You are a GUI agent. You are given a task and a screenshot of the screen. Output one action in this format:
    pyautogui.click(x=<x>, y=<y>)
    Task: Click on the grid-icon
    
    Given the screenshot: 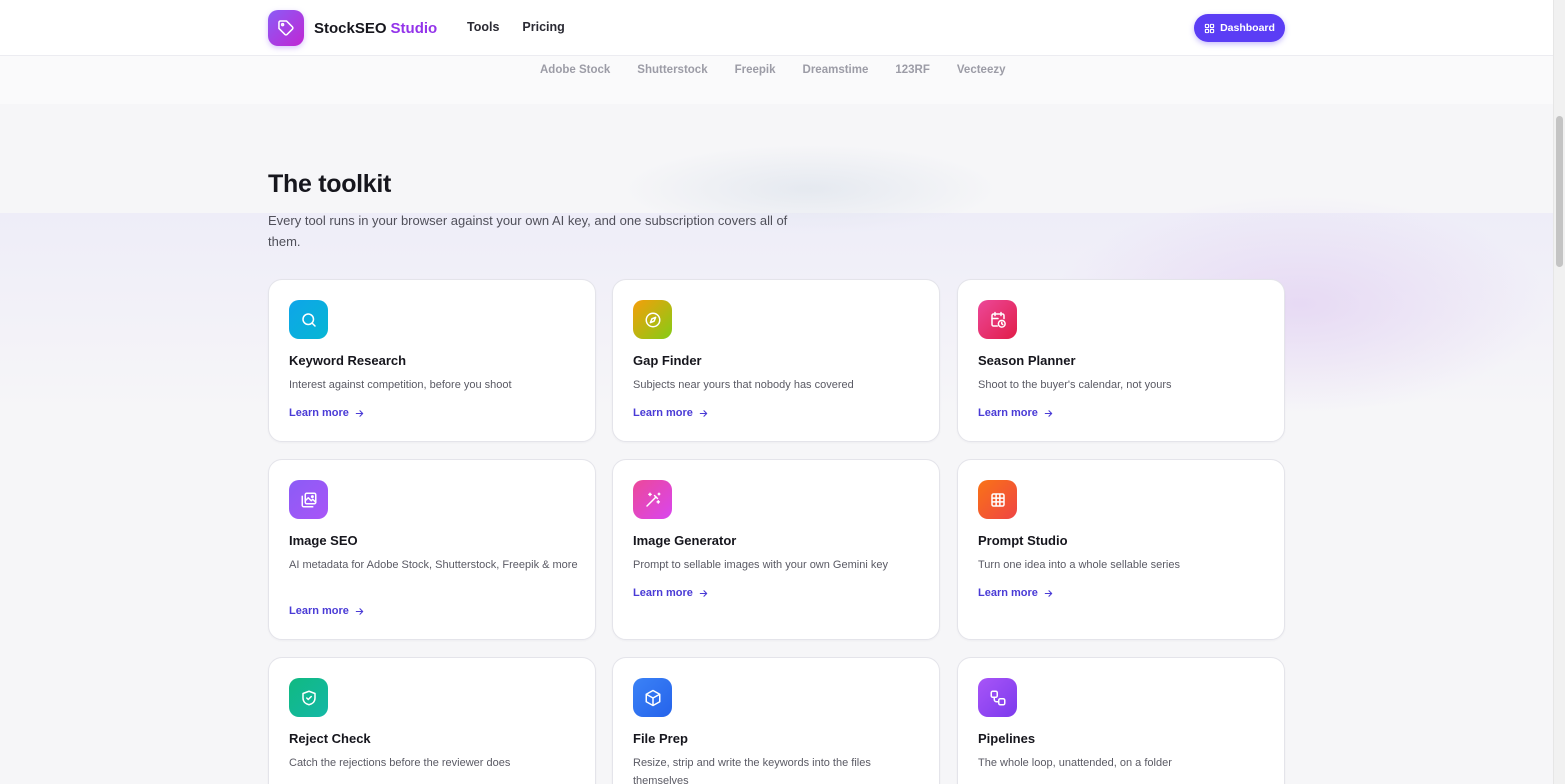 What is the action you would take?
    pyautogui.click(x=997, y=499)
    